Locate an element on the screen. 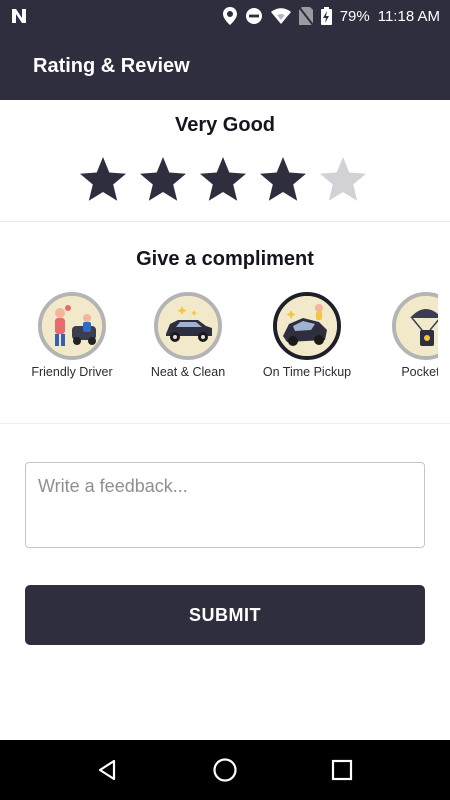 This screenshot has height=800, width=450. compliment-on-time-pickup: On Time Pickup is located at coordinates (307, 335).